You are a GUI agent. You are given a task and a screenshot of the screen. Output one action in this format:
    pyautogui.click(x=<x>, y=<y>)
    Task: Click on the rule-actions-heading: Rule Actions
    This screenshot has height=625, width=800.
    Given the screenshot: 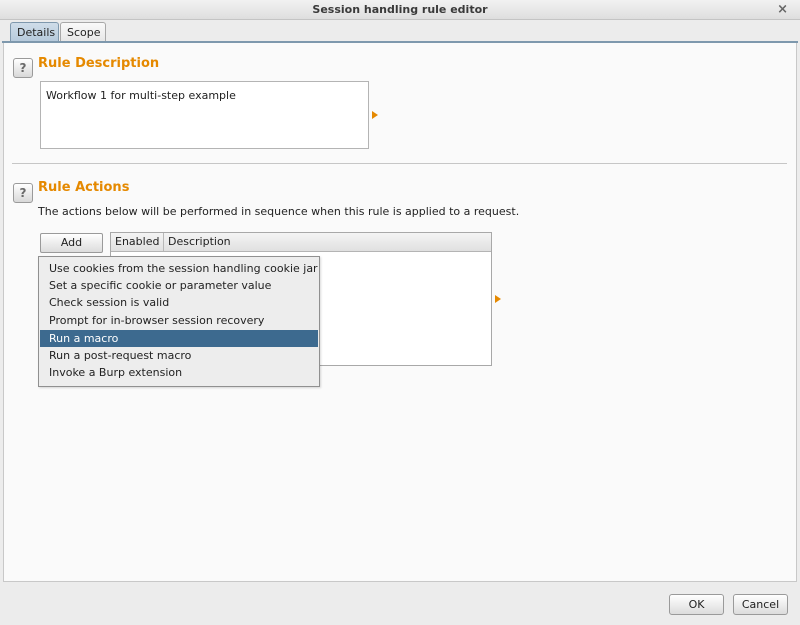 What is the action you would take?
    pyautogui.click(x=84, y=187)
    